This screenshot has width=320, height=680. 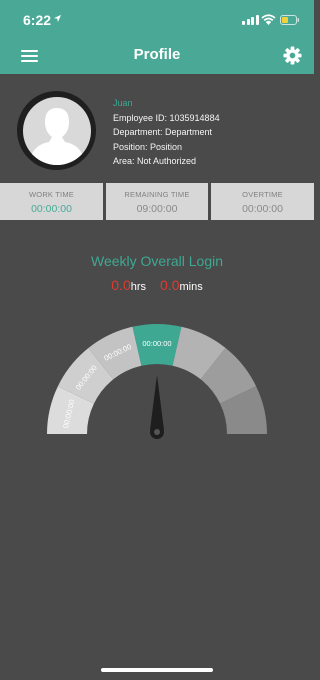 I want to click on gauge-needle, so click(x=157, y=402).